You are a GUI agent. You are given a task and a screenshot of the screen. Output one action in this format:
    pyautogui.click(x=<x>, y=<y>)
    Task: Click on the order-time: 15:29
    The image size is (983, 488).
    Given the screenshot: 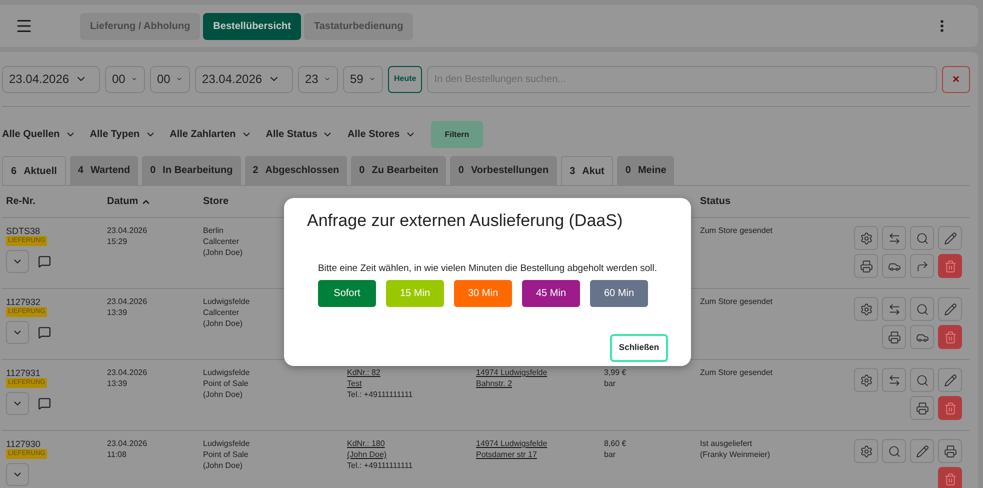 What is the action you would take?
    pyautogui.click(x=117, y=242)
    